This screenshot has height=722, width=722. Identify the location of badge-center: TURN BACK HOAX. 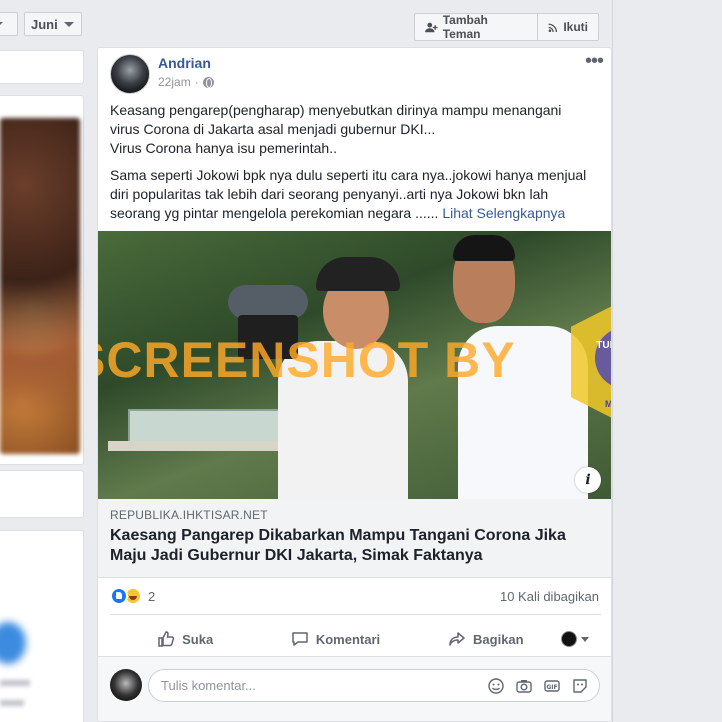
(603, 358).